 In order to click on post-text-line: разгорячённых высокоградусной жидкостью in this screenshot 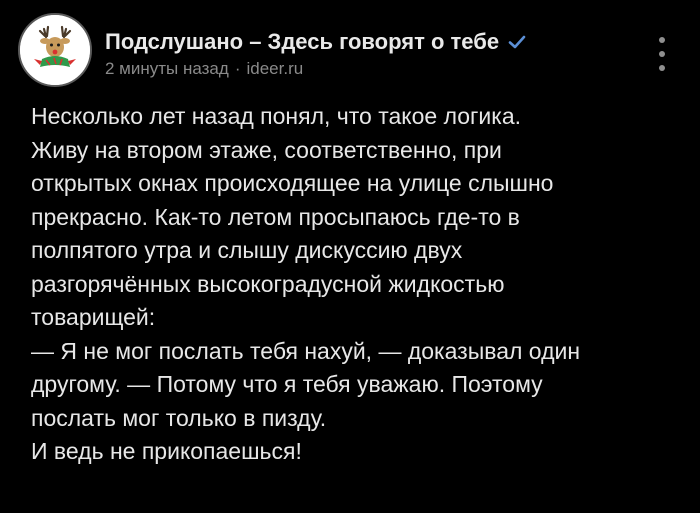, I will do `click(268, 283)`.